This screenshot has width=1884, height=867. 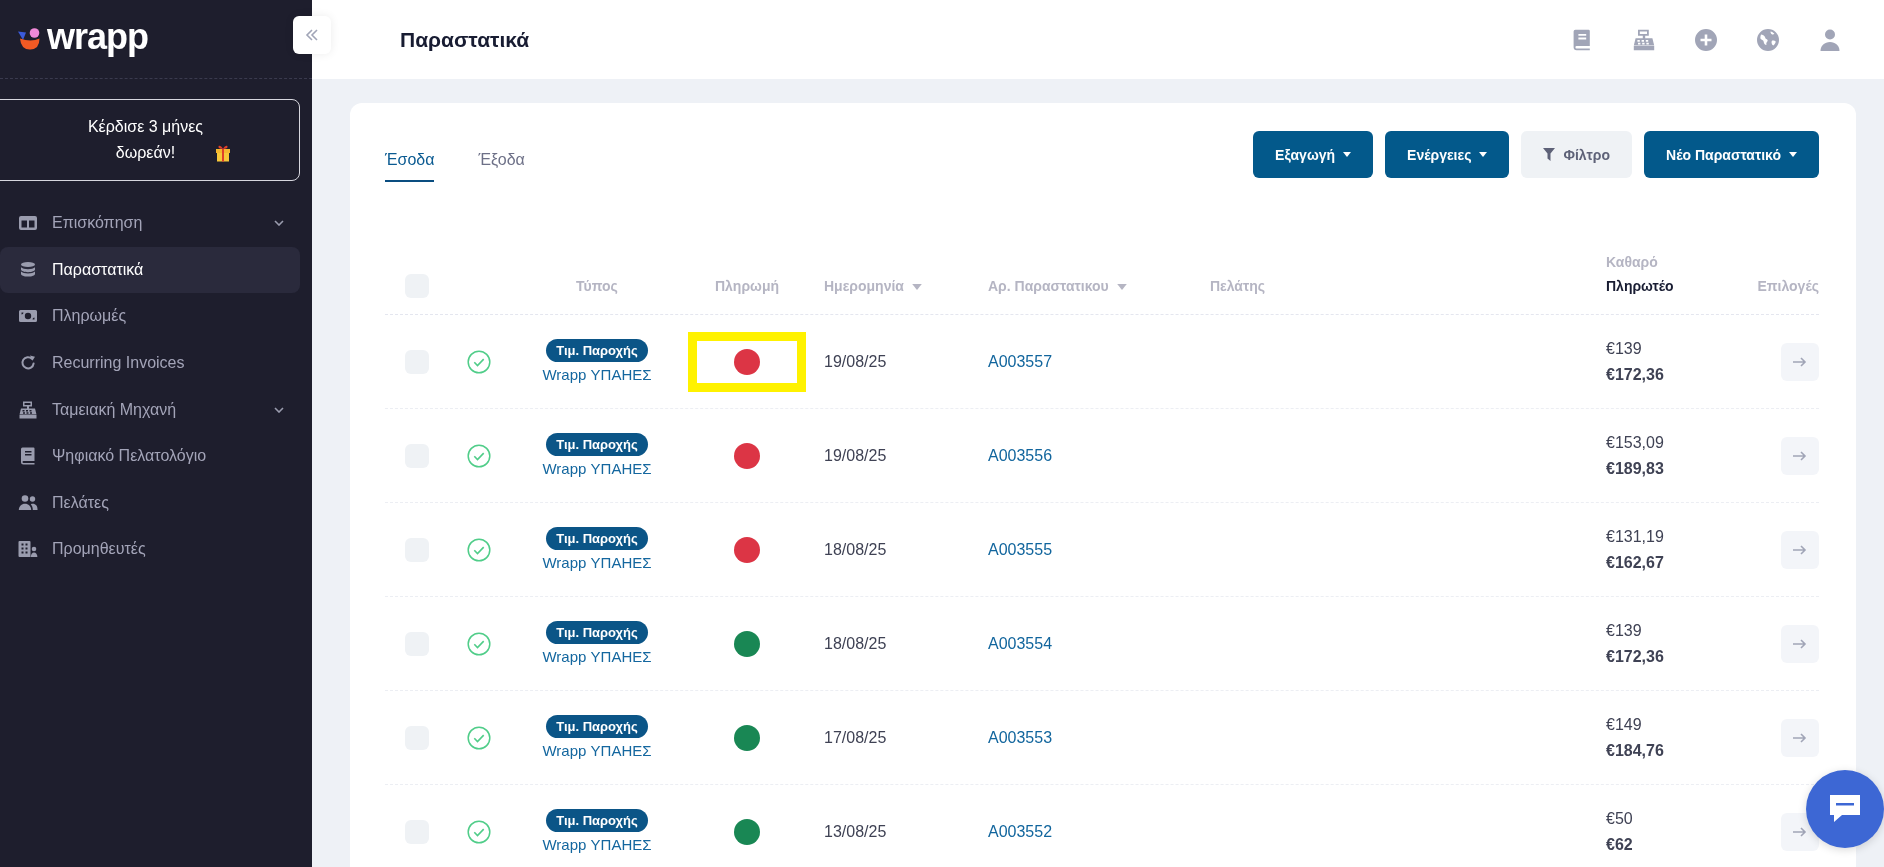 What do you see at coordinates (1830, 39) in the screenshot?
I see `user-icon` at bounding box center [1830, 39].